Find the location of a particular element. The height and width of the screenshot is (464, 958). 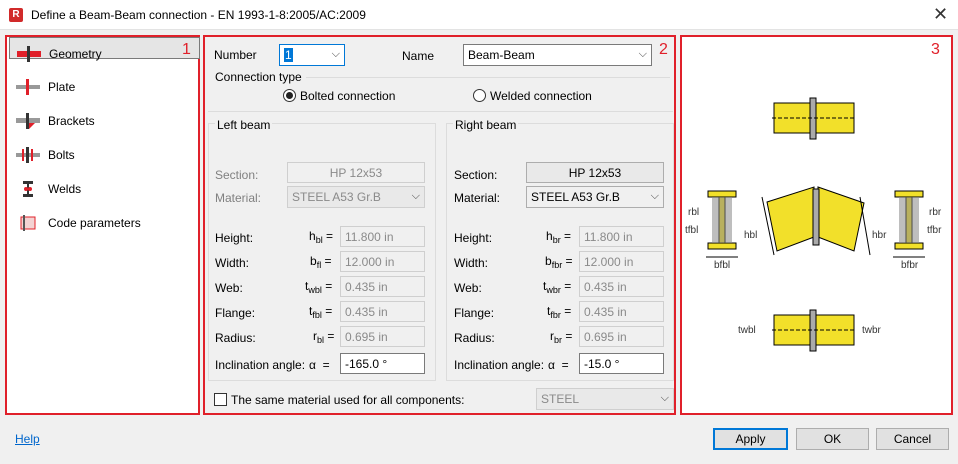

same-material-select: STEEL ⌵ is located at coordinates (605, 399).